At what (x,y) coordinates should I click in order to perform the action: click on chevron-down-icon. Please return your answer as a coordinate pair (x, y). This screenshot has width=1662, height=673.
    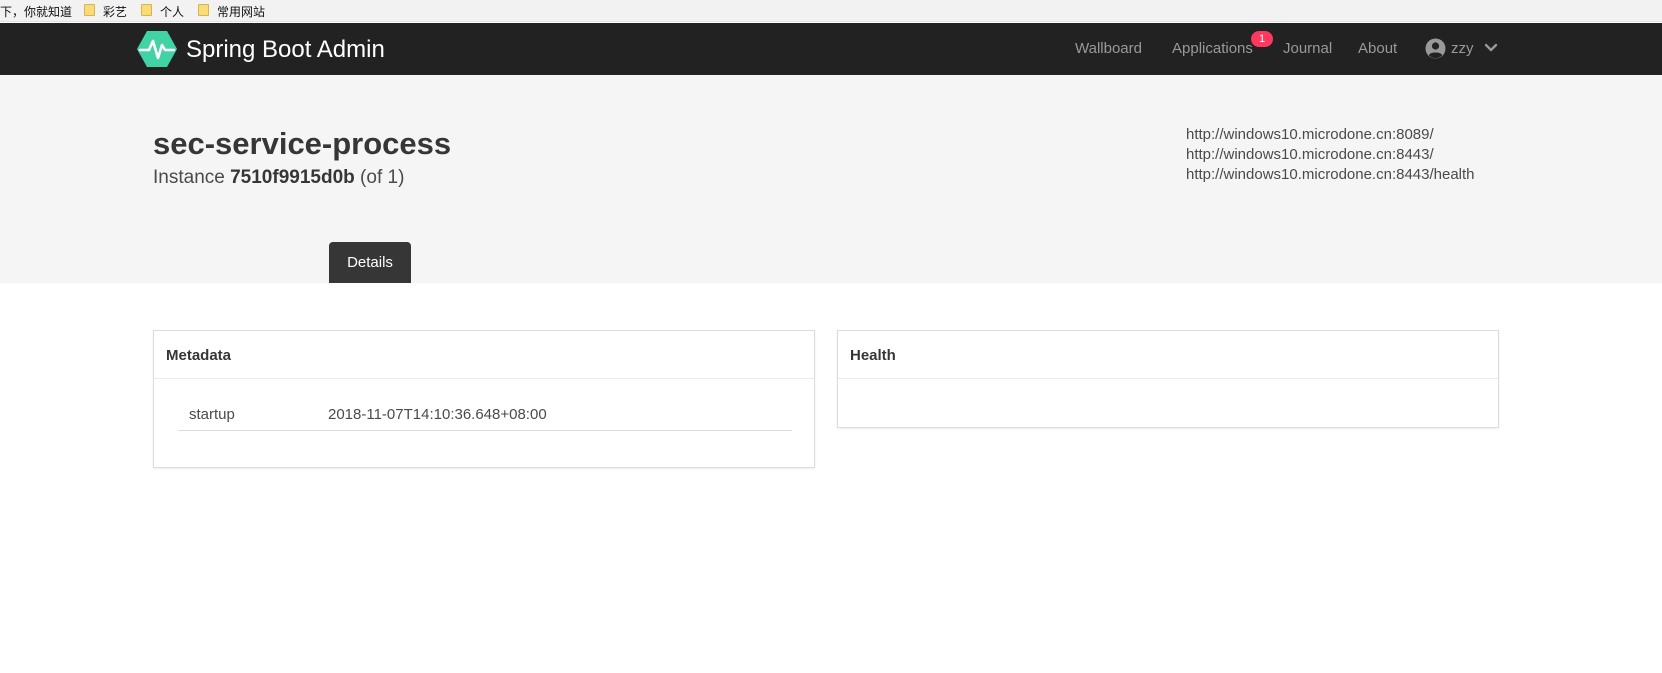
    Looking at the image, I should click on (1491, 48).